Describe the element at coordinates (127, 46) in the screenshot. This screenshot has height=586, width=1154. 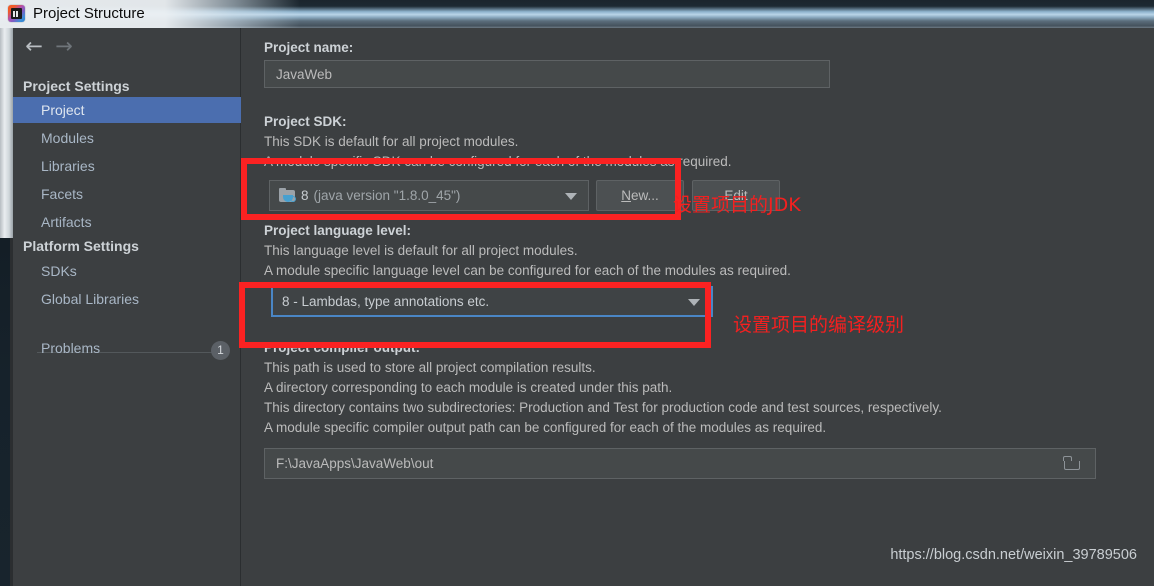
I see `sidebar-navbar: ← →` at that location.